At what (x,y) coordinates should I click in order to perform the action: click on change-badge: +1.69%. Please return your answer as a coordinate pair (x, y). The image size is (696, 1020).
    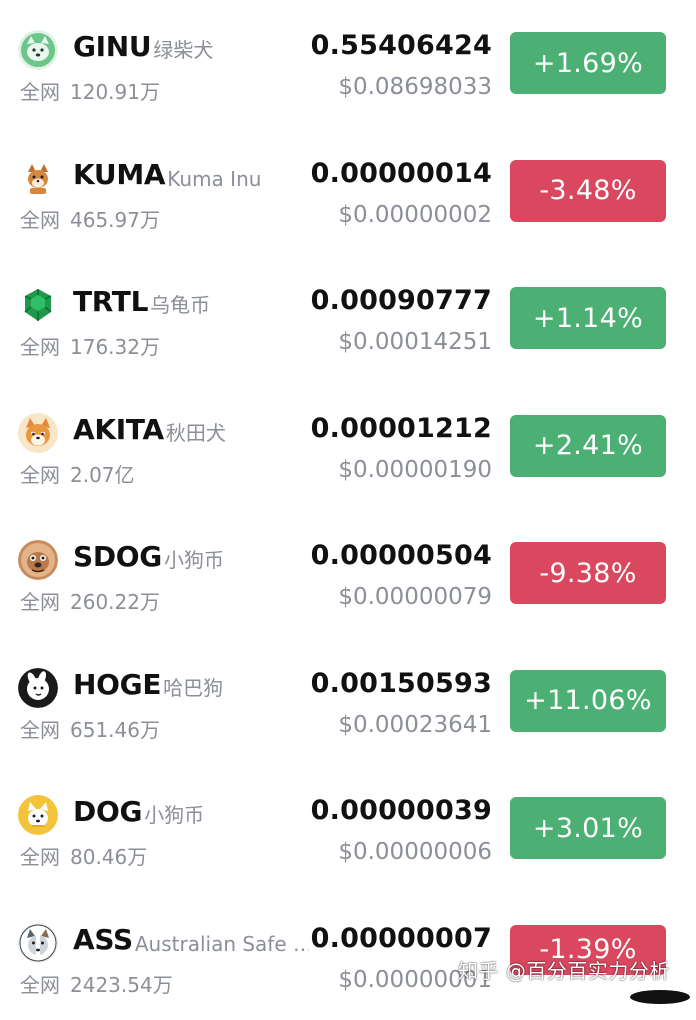
    Looking at the image, I should click on (588, 63).